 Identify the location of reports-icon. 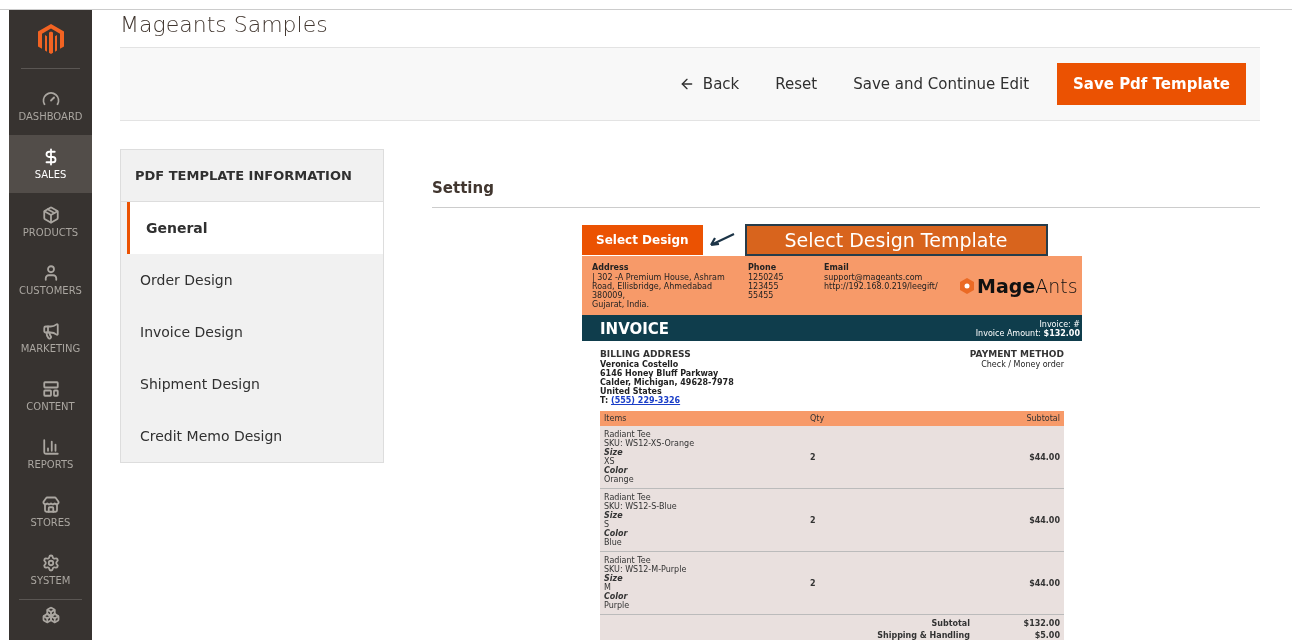
(50, 447).